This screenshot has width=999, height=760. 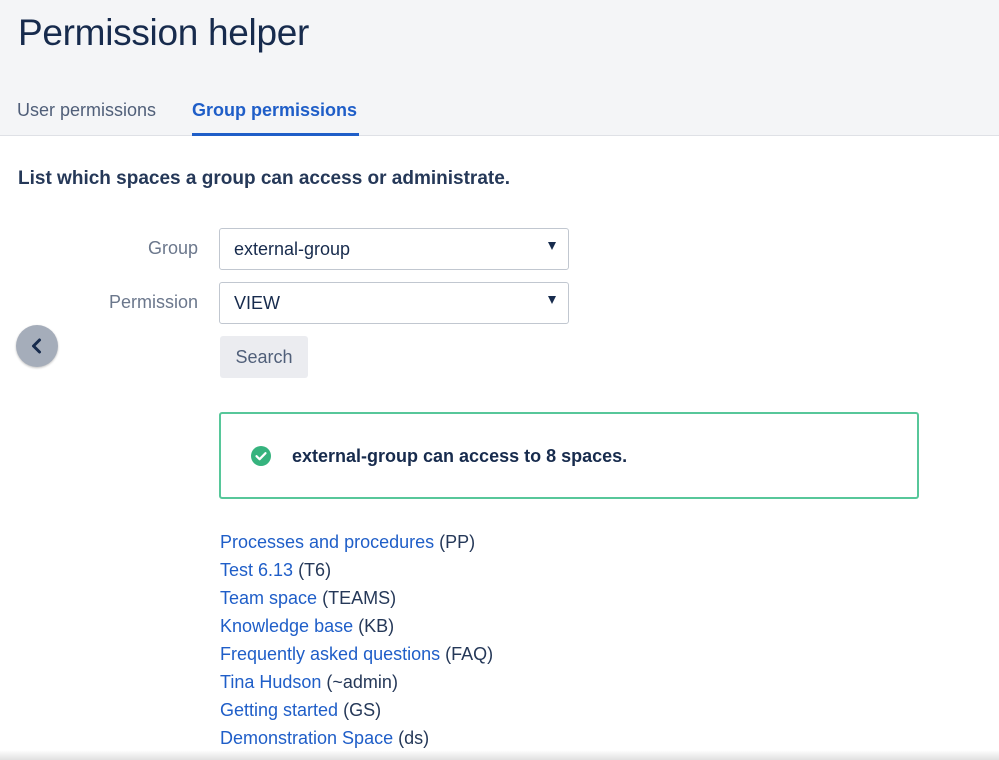 I want to click on list-item: Frequently asked questions (FAQ), so click(x=356, y=656).